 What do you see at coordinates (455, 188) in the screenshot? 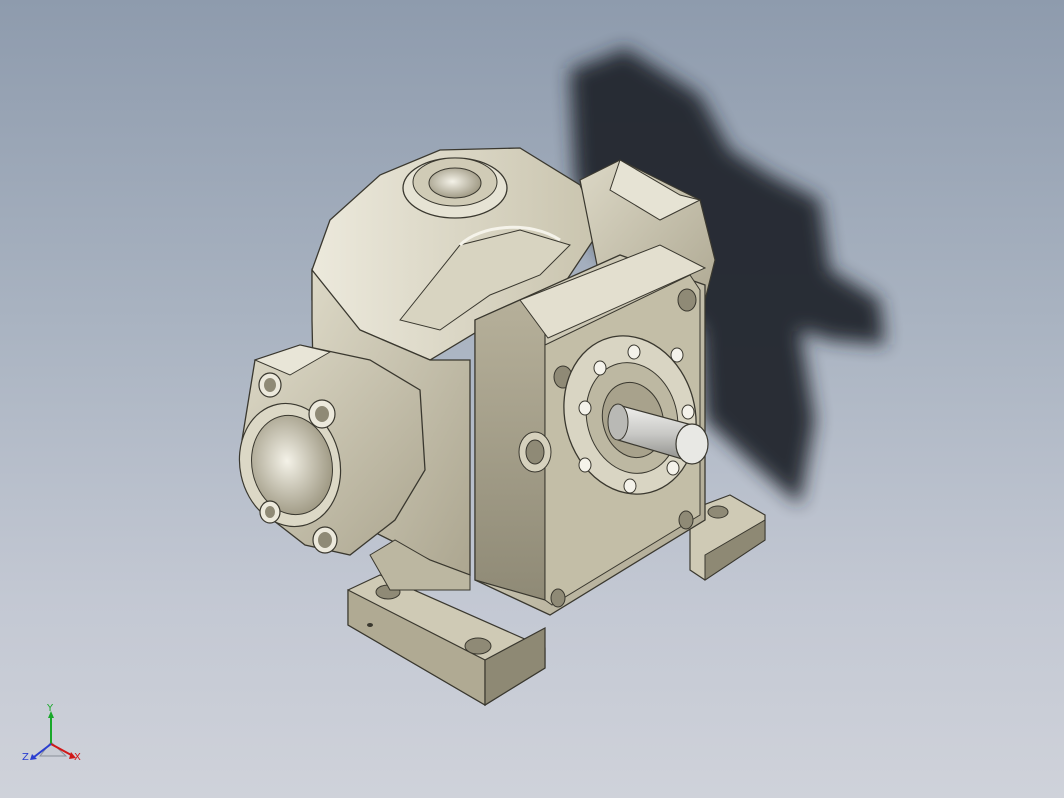
I see `top-port` at bounding box center [455, 188].